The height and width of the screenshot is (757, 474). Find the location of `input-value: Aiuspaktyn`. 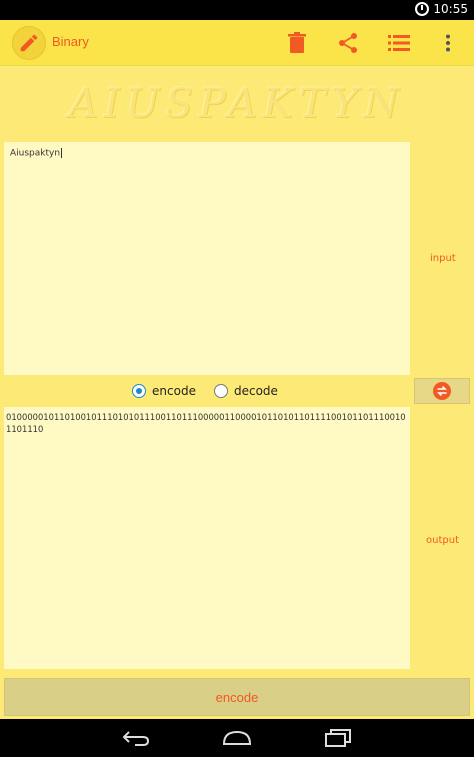

input-value: Aiuspaktyn is located at coordinates (35, 153).